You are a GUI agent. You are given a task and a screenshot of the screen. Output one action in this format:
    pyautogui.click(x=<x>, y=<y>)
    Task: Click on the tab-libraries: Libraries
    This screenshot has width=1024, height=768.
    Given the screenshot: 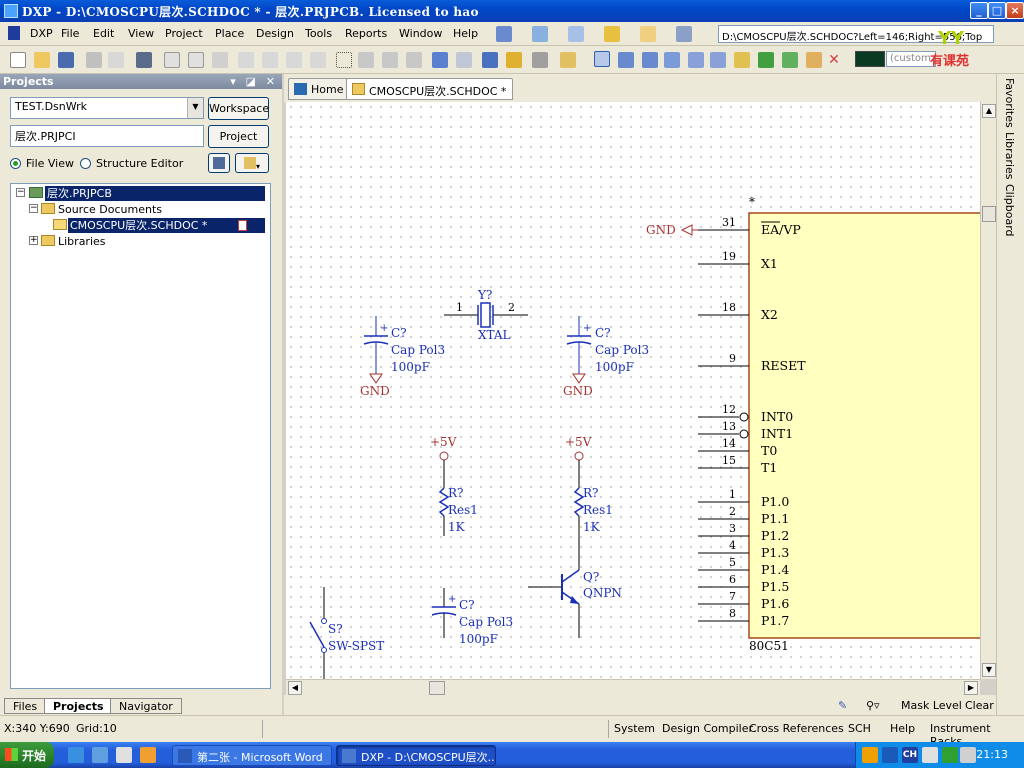 What is the action you would take?
    pyautogui.click(x=1009, y=156)
    